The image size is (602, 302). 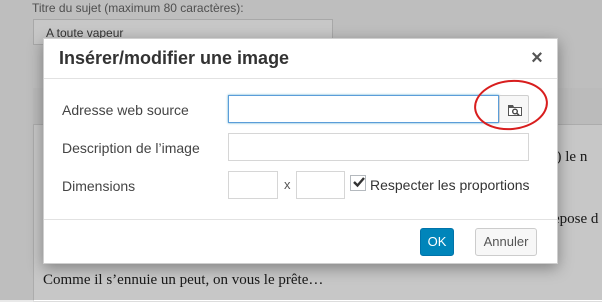 What do you see at coordinates (287, 184) in the screenshot?
I see `dimension-separator: x` at bounding box center [287, 184].